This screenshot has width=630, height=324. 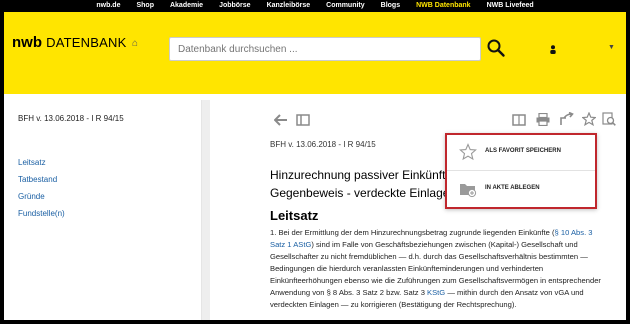 What do you see at coordinates (135, 43) in the screenshot?
I see `home-icon: ⌂` at bounding box center [135, 43].